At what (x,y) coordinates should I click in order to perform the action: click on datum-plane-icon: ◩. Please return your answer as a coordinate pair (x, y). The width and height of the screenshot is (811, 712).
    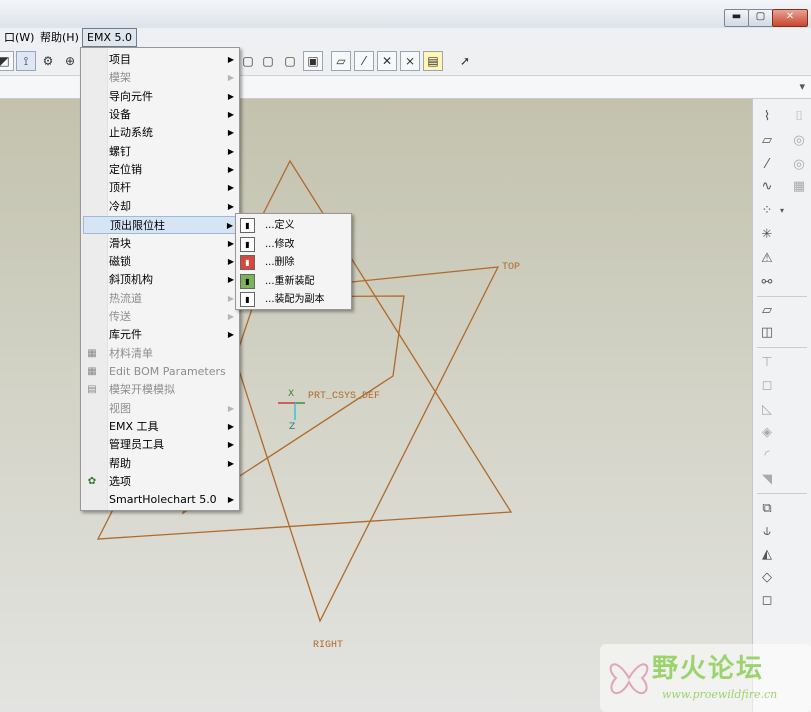
    Looking at the image, I should click on (7, 61).